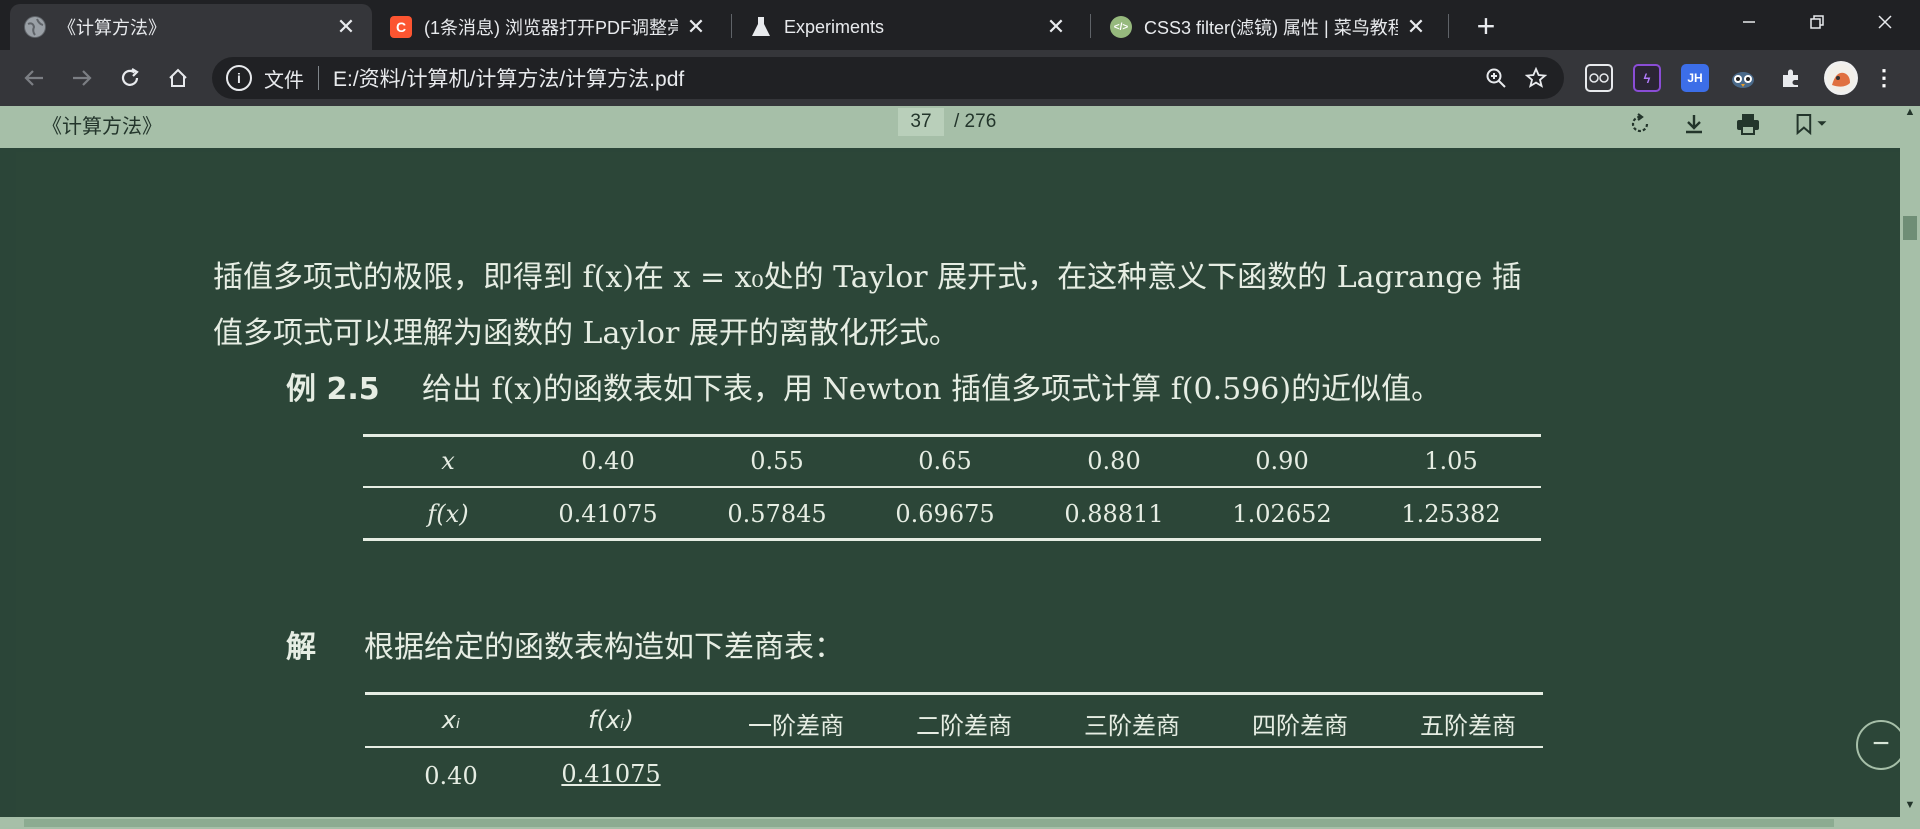  What do you see at coordinates (112, 28) in the screenshot?
I see `tab-title: 《计算方法》` at bounding box center [112, 28].